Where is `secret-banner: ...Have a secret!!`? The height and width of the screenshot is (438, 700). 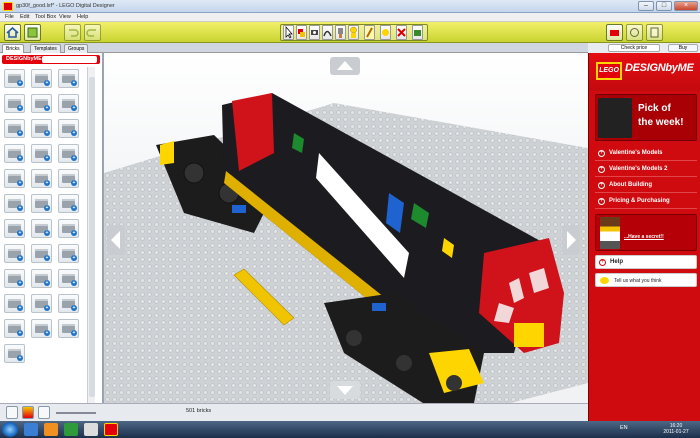 secret-banner: ...Have a secret!! is located at coordinates (646, 232).